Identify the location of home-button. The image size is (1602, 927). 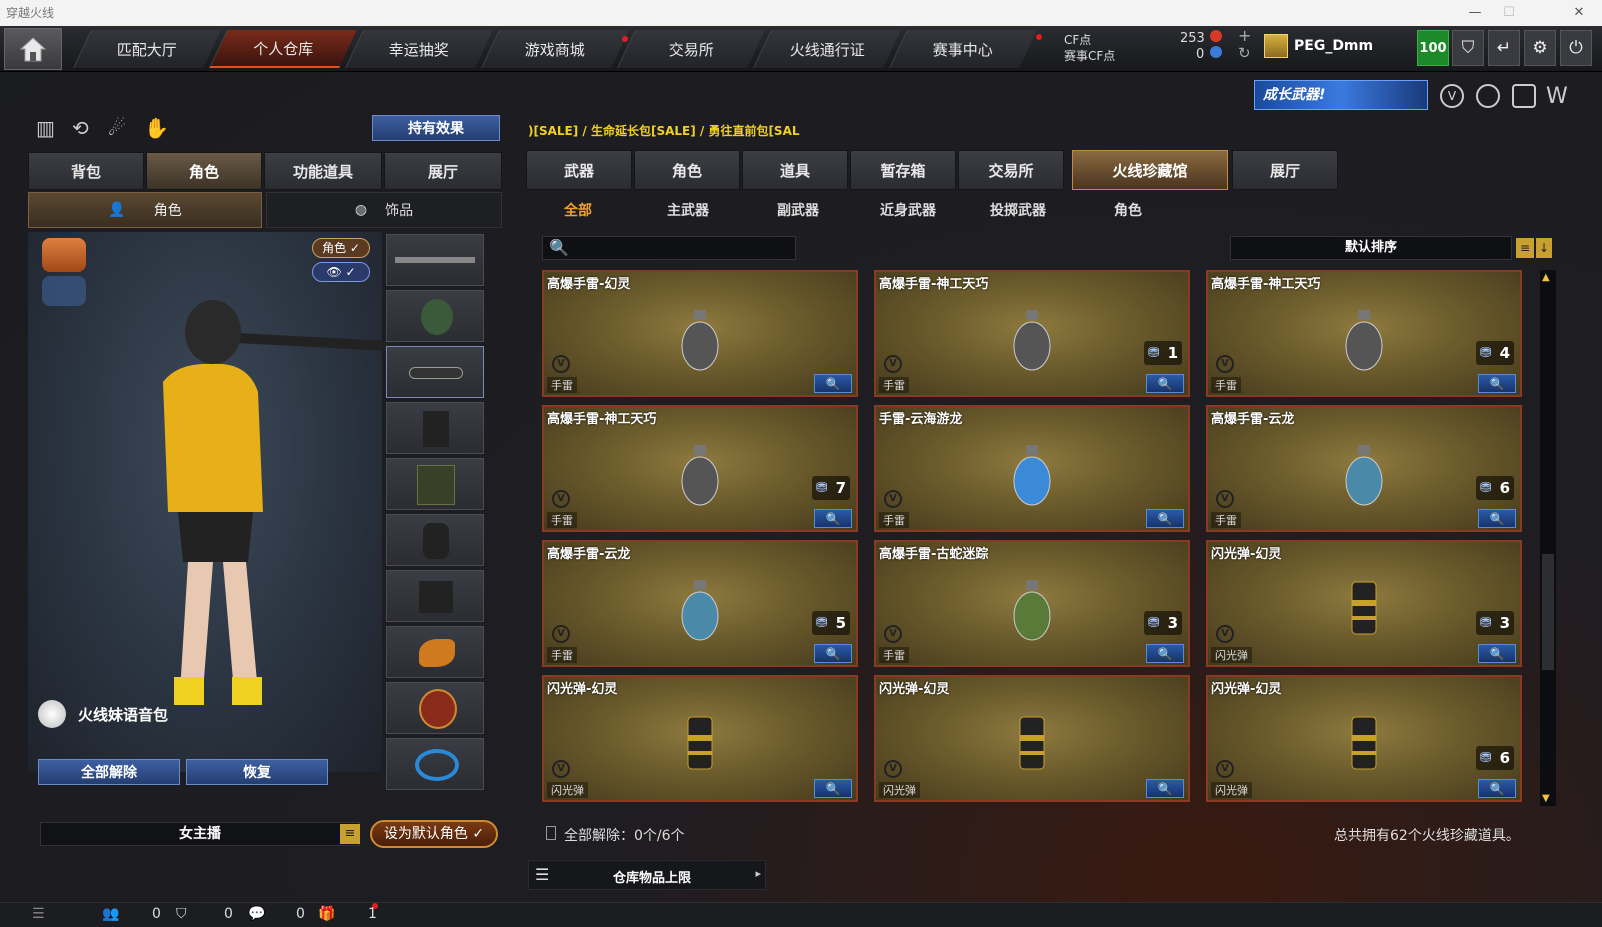
(33, 49).